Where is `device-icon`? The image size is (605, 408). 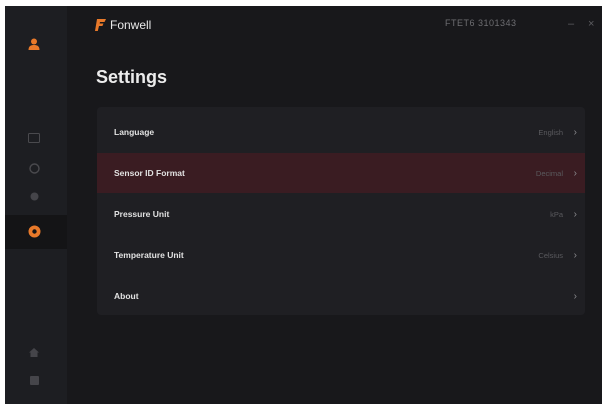
device-icon is located at coordinates (34, 138).